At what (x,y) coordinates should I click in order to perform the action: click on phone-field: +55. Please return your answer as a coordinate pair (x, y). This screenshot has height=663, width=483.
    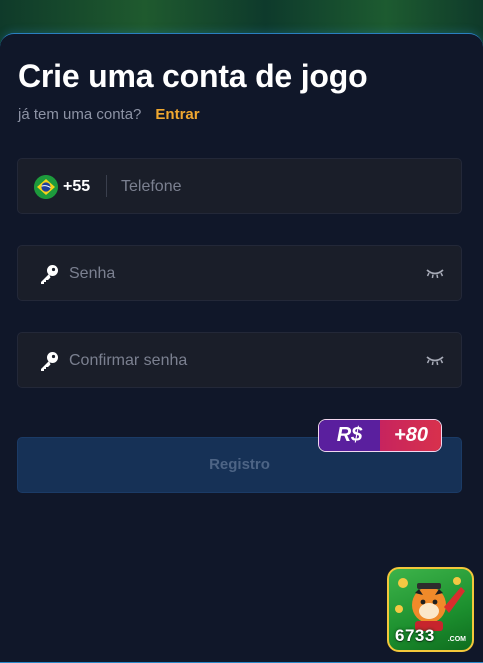
    Looking at the image, I should click on (239, 186).